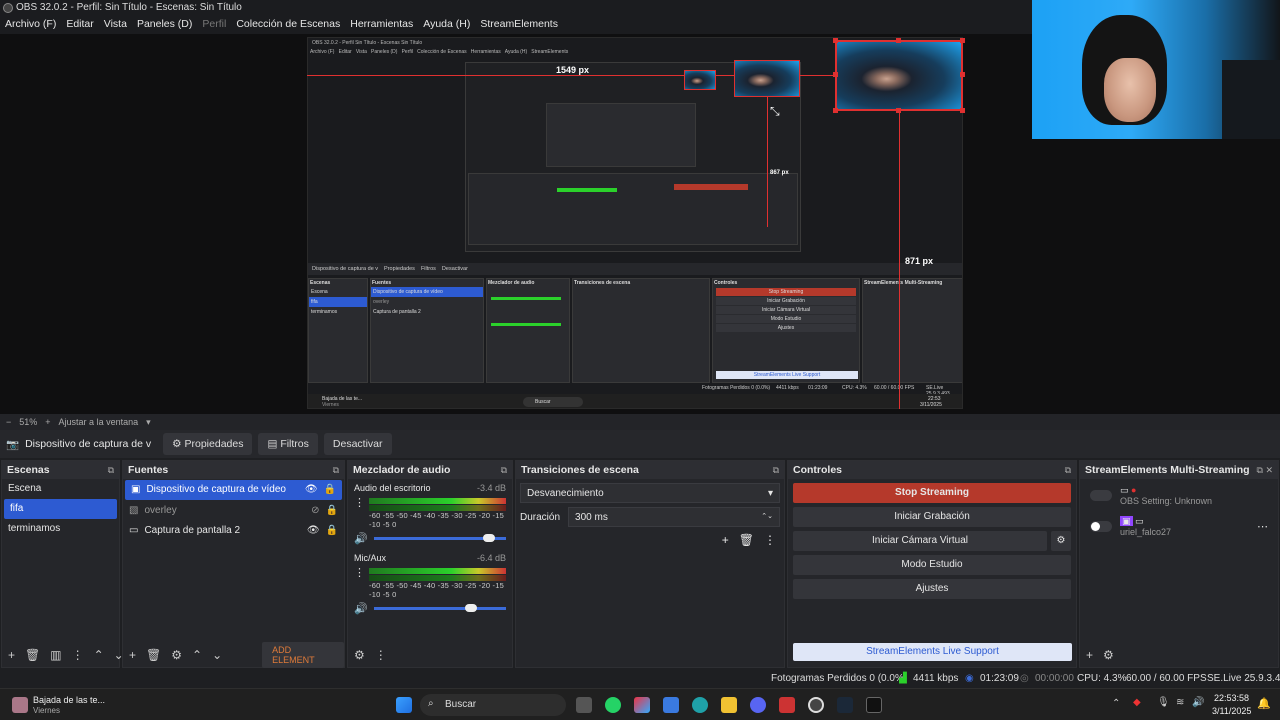  What do you see at coordinates (493, 705) in the screenshot?
I see `taskbar-search: ⌕ Buscar` at bounding box center [493, 705].